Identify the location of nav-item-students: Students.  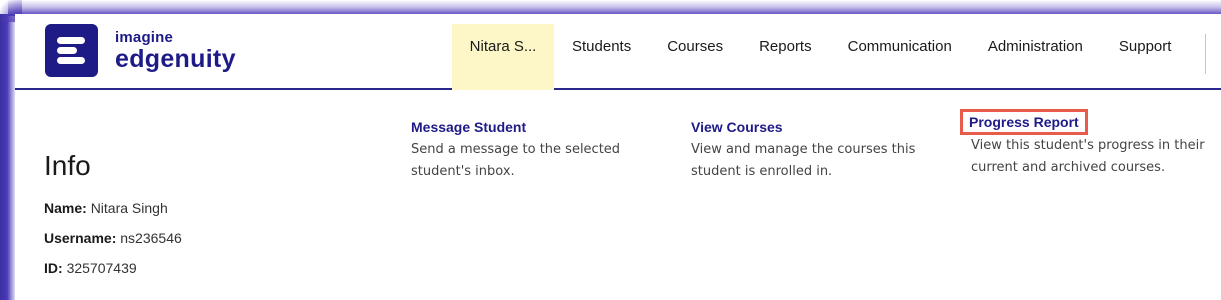
(601, 57).